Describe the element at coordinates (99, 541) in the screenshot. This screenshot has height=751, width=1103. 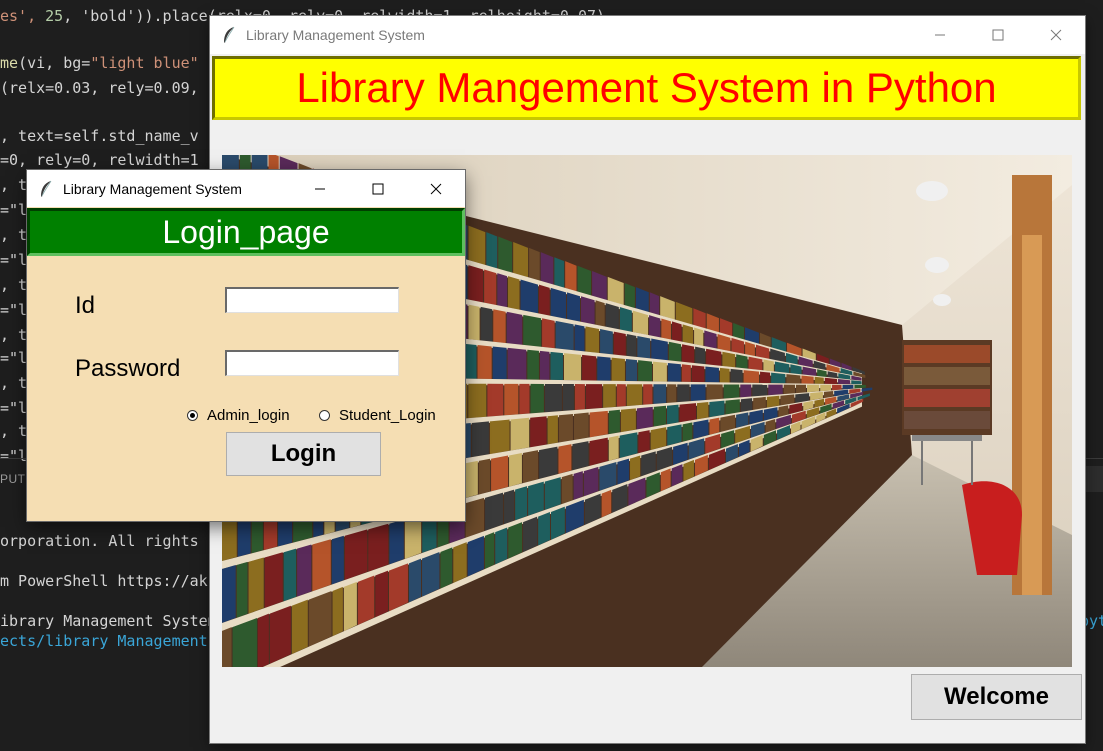
I see `terminal-line: orporation. All rights` at that location.